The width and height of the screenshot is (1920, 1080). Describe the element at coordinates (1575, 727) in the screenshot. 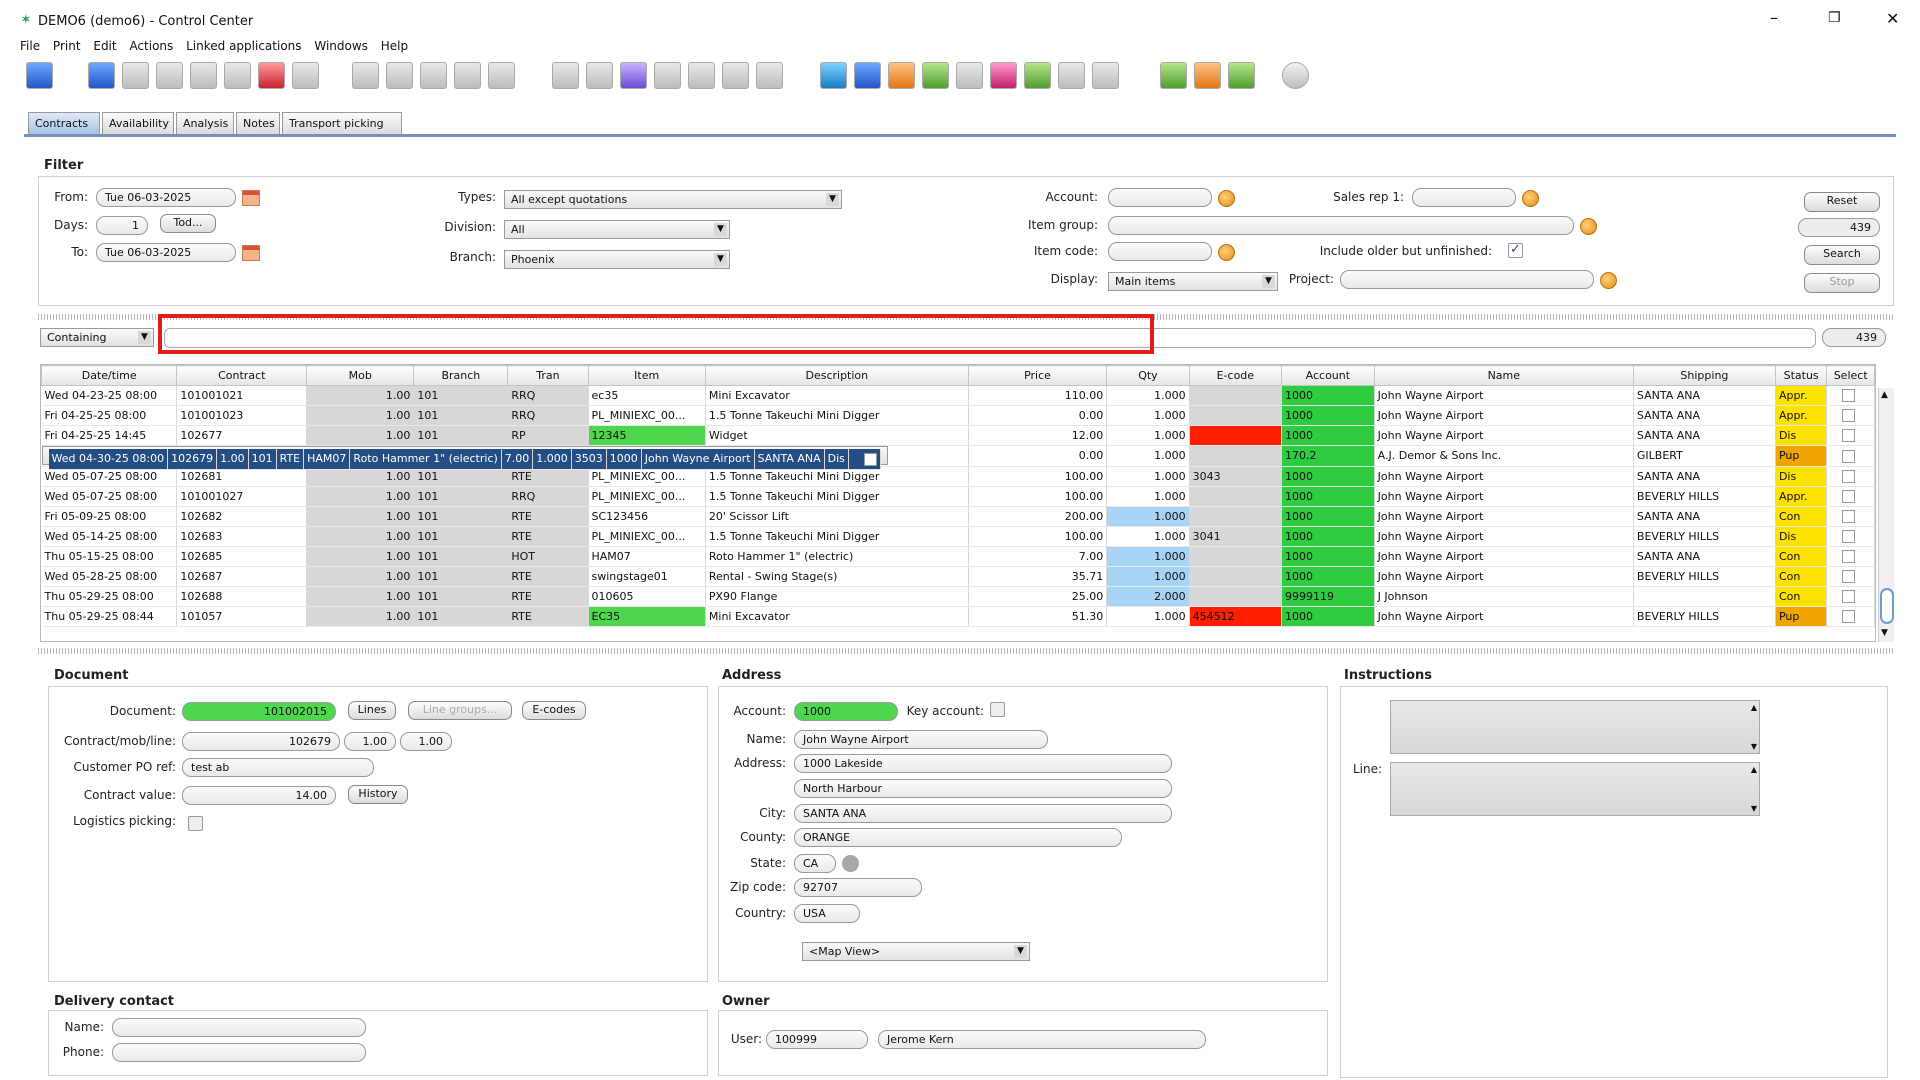

I see `instructions-textarea: ▲ ▼` at that location.